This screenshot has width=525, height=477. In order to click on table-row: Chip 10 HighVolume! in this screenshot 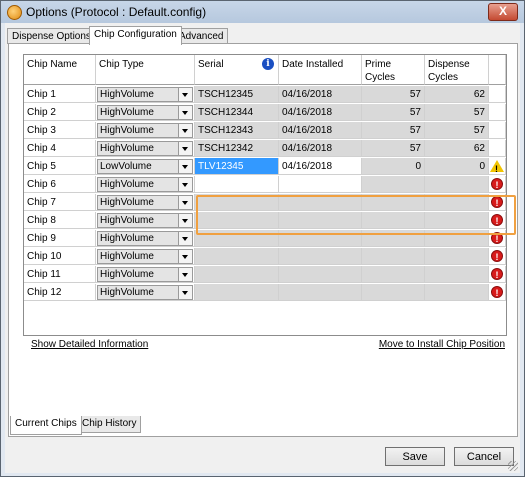, I will do `click(265, 257)`.